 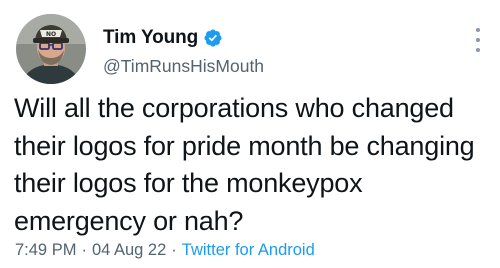 What do you see at coordinates (129, 250) in the screenshot?
I see `tweet-date: 04 Aug 22` at bounding box center [129, 250].